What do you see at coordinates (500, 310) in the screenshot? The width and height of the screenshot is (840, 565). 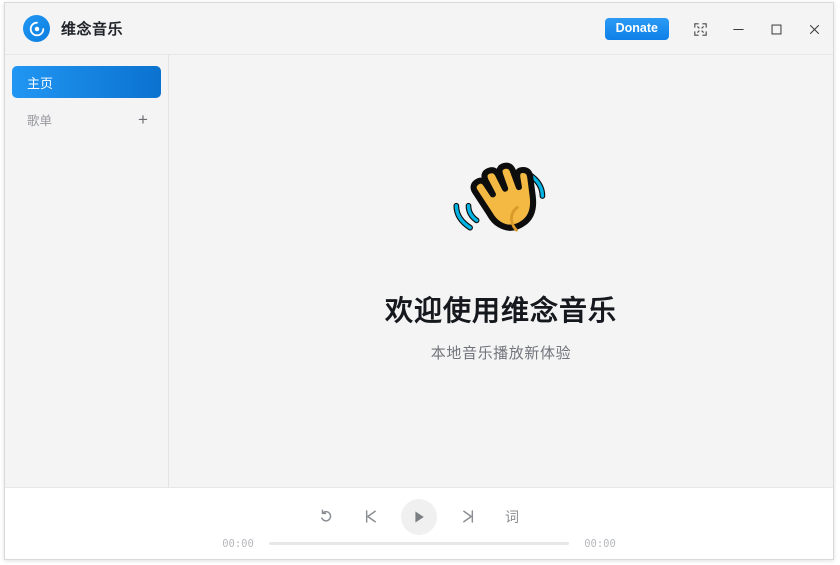 I see `welcome-title: 欢迎使用维念音乐` at bounding box center [500, 310].